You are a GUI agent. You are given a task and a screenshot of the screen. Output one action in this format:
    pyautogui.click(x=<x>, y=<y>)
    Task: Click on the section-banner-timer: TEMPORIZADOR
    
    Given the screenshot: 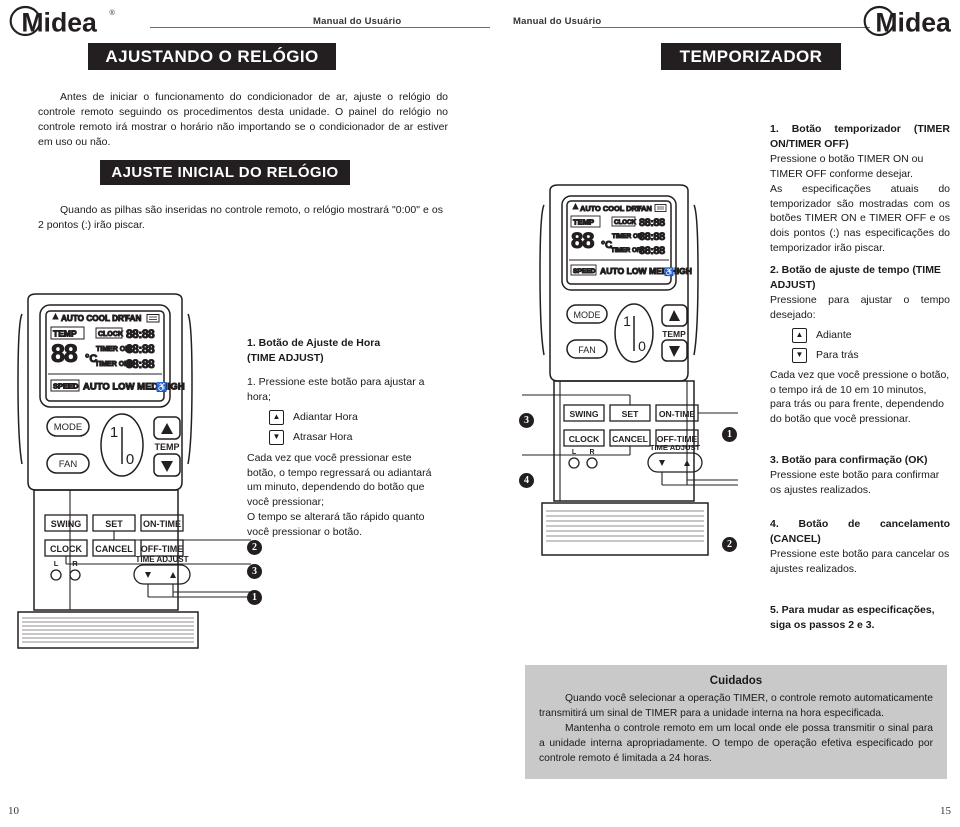 What is the action you would take?
    pyautogui.click(x=751, y=56)
    